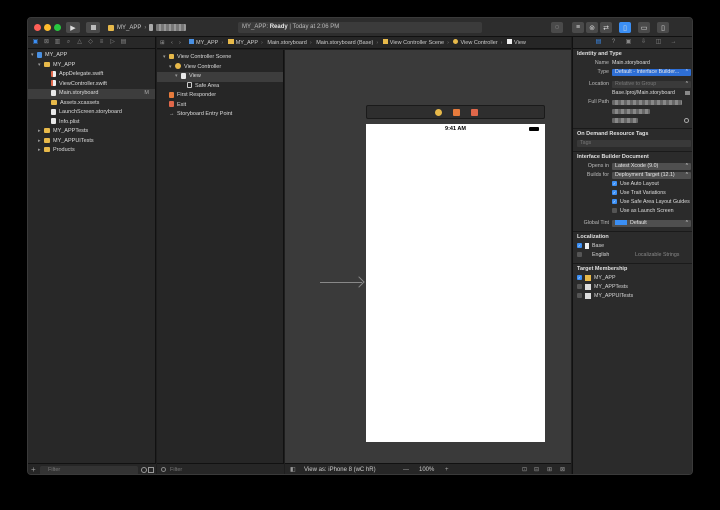 The image size is (720, 510). What do you see at coordinates (151, 470) in the screenshot?
I see `filter-options-icon` at bounding box center [151, 470].